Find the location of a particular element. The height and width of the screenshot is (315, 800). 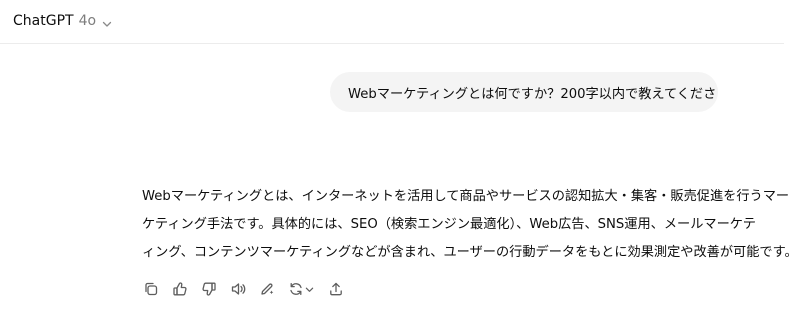

model-version: 4o is located at coordinates (87, 21).